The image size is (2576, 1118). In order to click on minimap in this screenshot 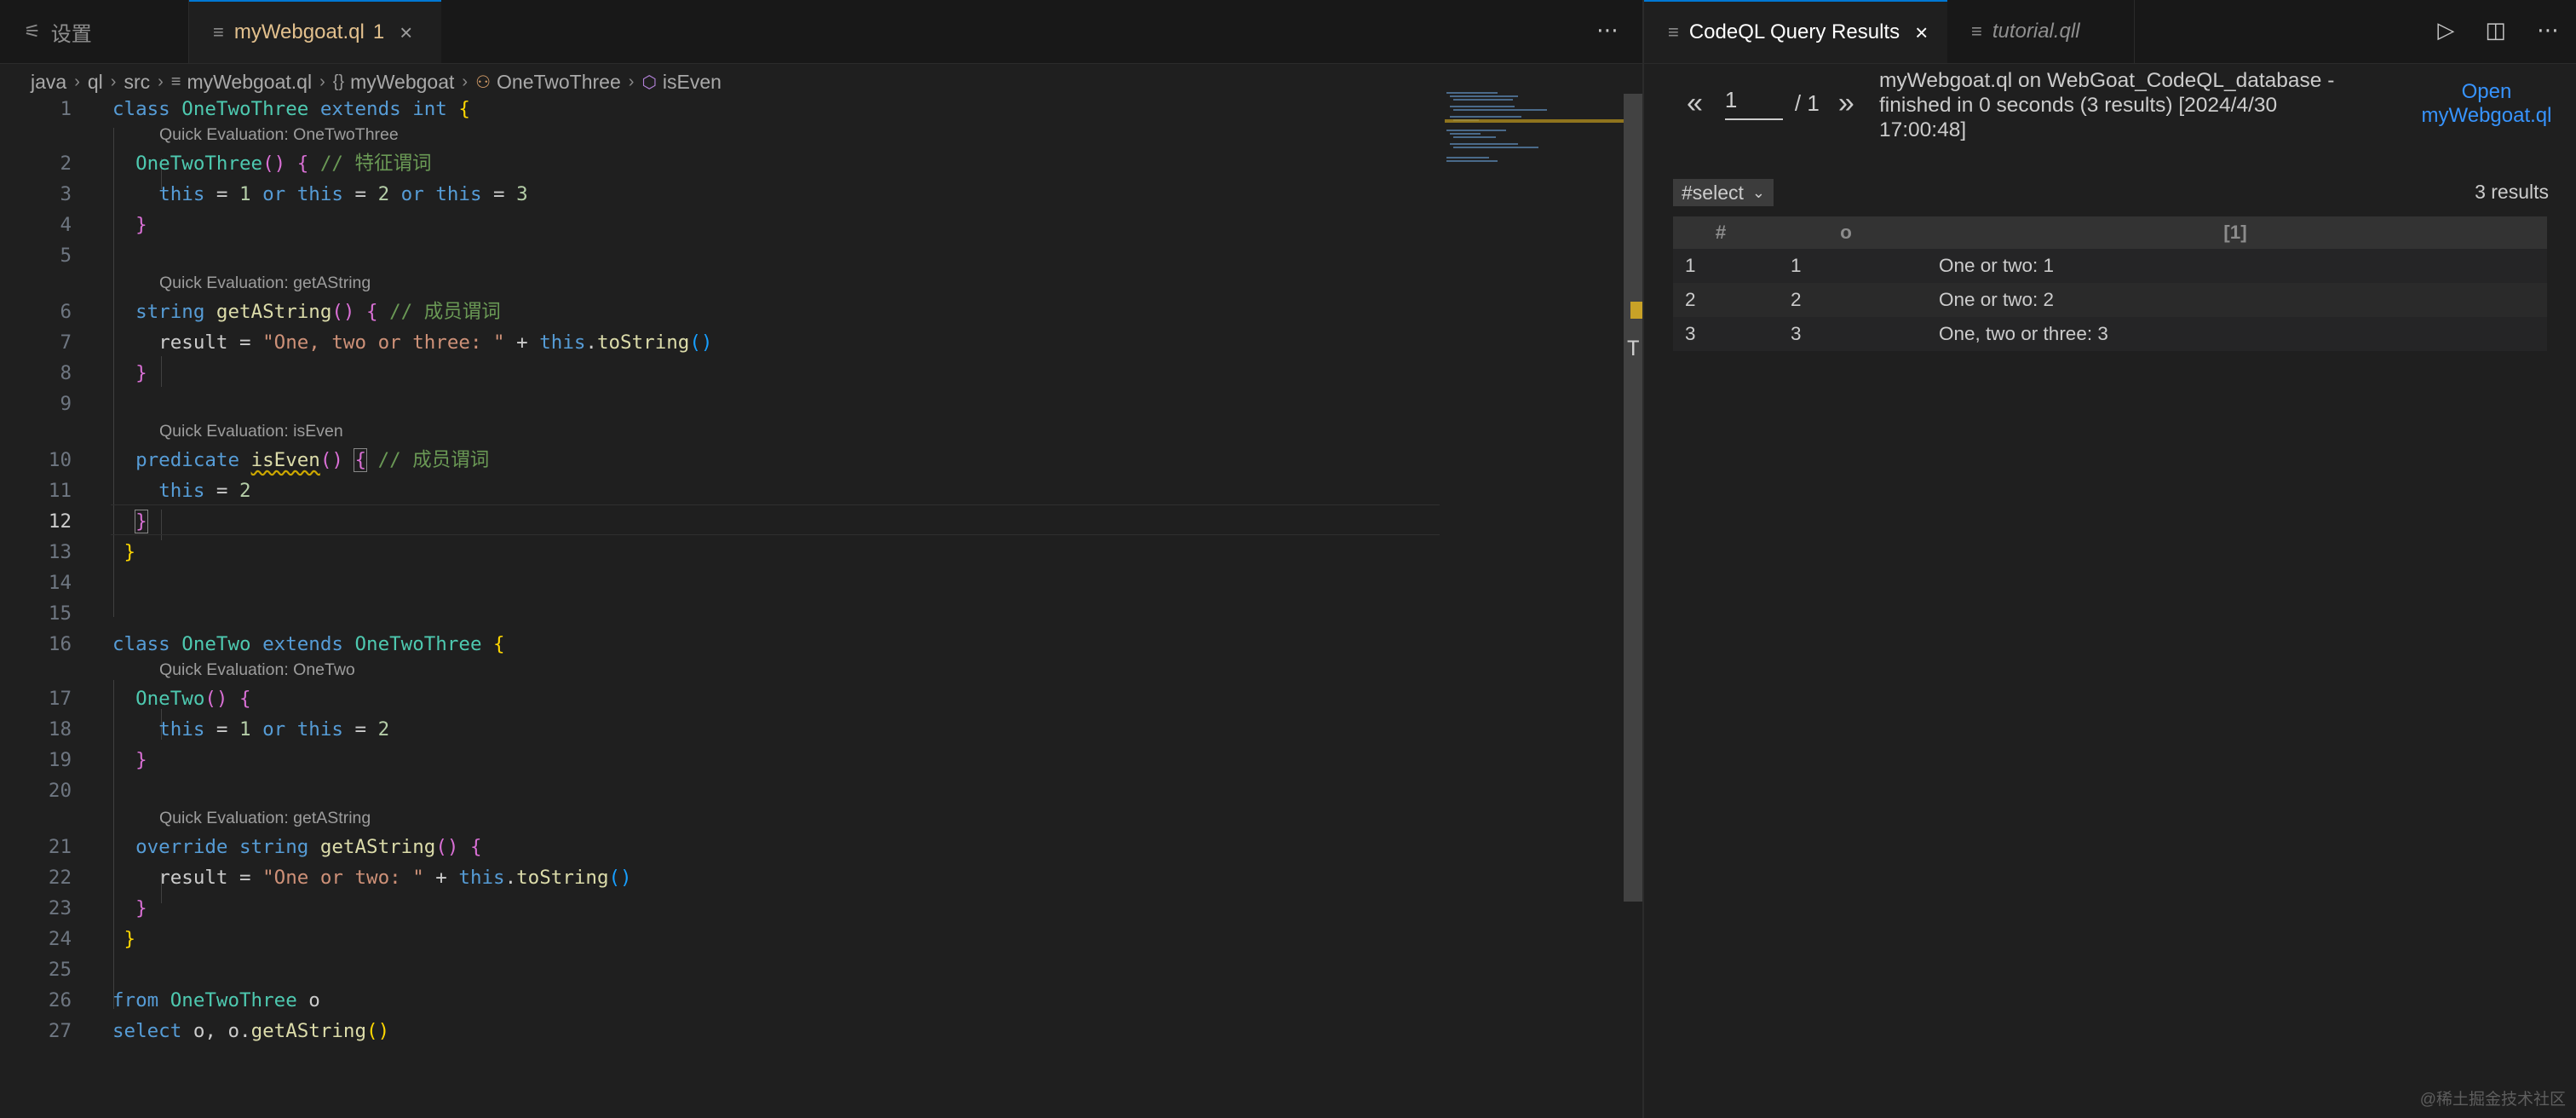, I will do `click(1535, 140)`.